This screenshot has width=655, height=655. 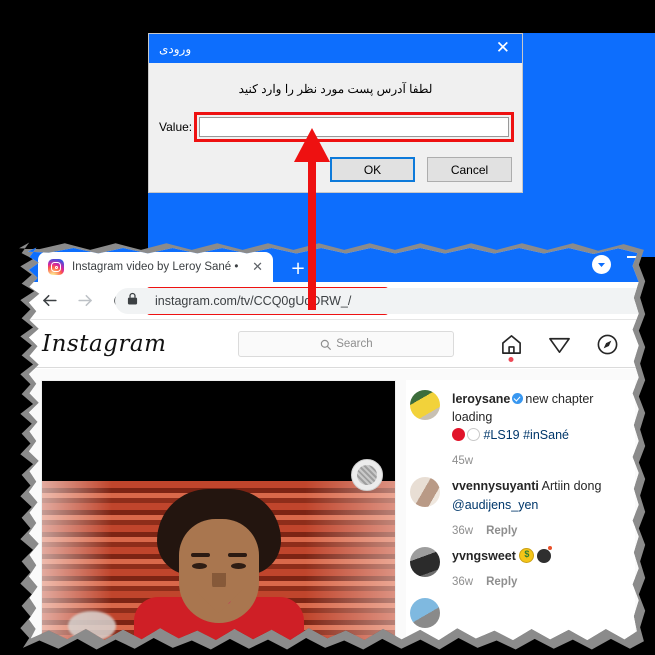 I want to click on direct-send-icon, so click(x=559, y=344).